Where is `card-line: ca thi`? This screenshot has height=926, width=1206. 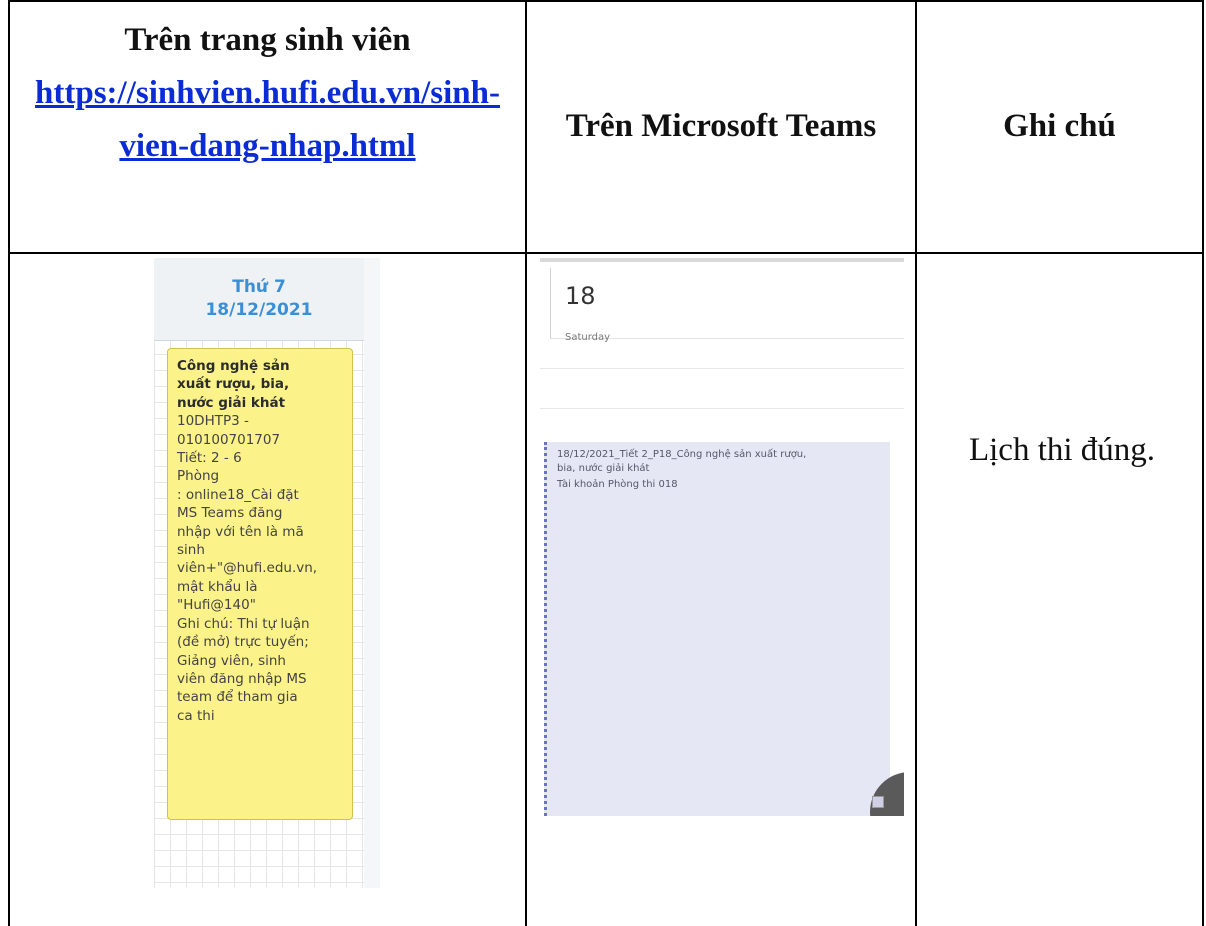
card-line: ca thi is located at coordinates (196, 715).